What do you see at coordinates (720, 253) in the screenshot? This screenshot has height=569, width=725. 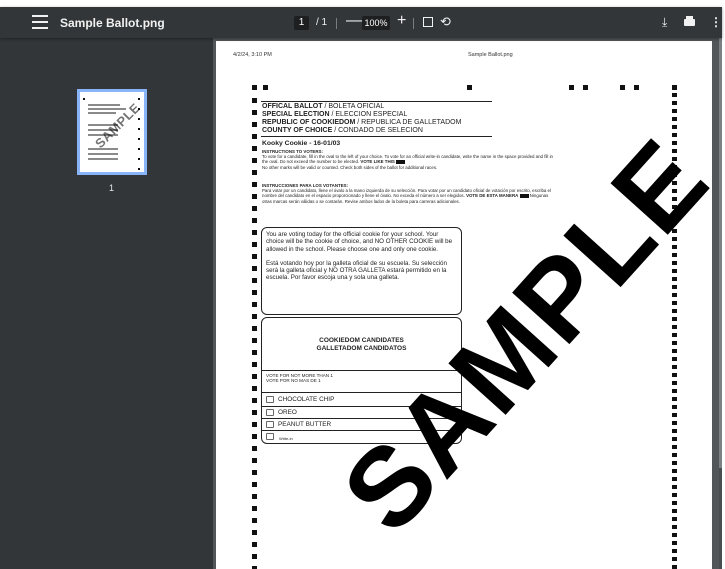 I see `scrollbar-thumb` at bounding box center [720, 253].